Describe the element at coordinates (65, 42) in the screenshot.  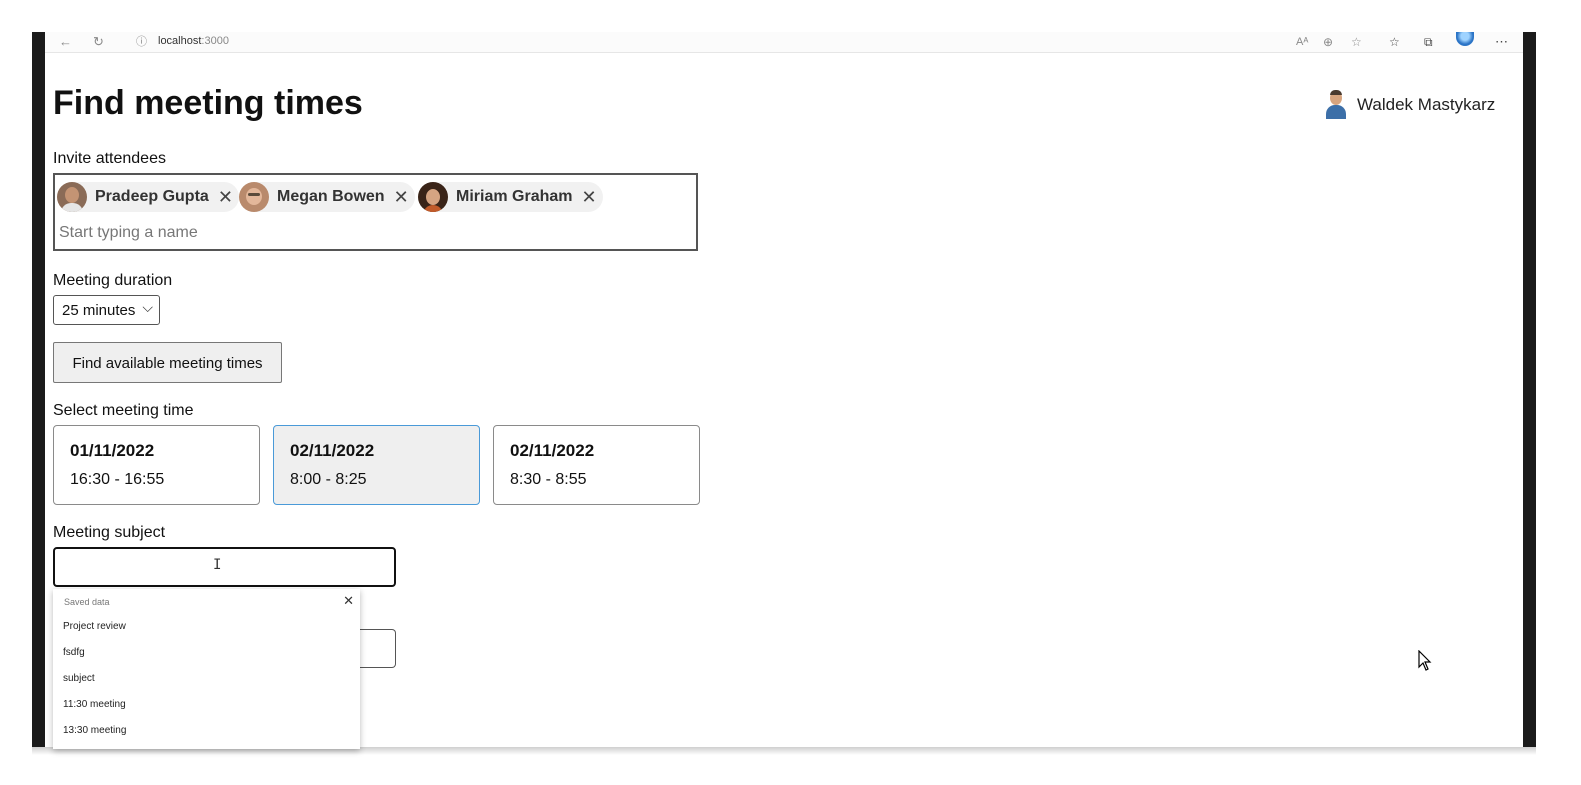
I see `back-icon: ←` at that location.